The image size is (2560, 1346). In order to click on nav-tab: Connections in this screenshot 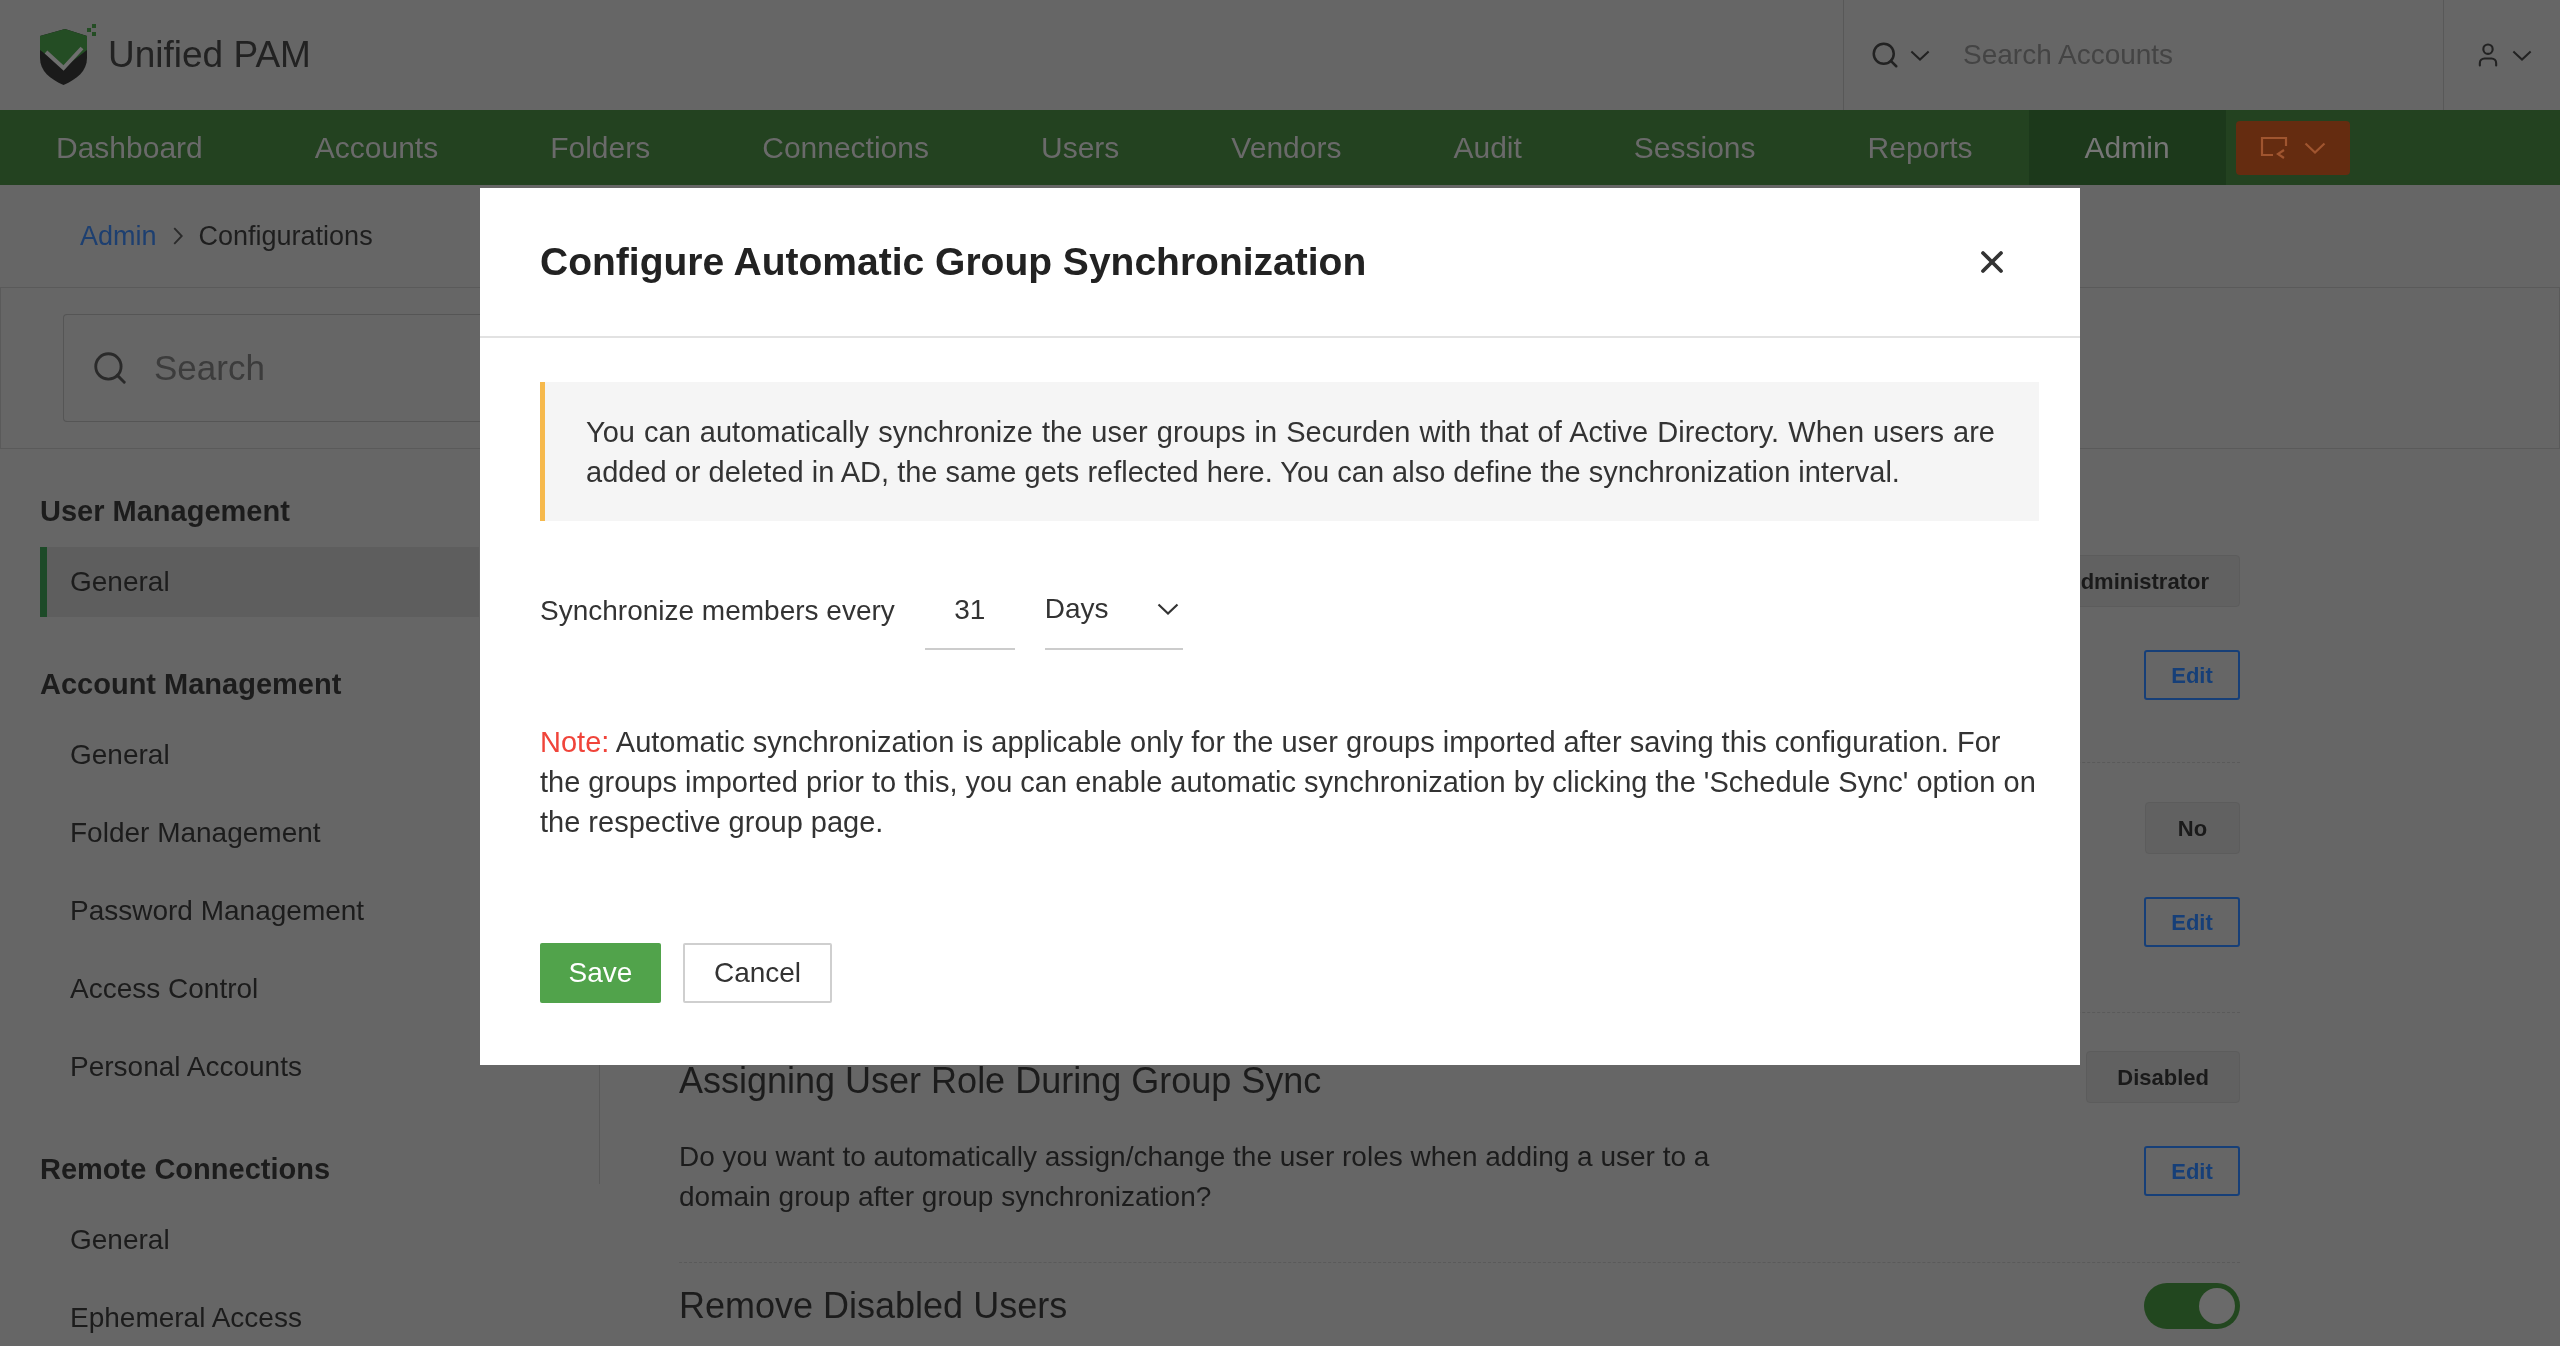, I will do `click(845, 147)`.